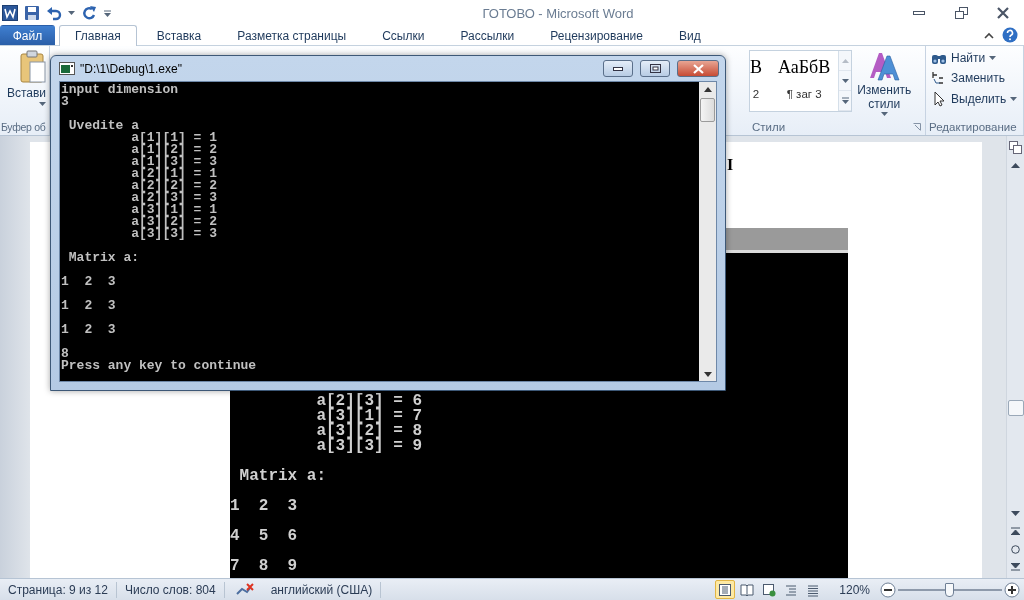 The width and height of the screenshot is (1024, 600). Describe the element at coordinates (131, 68) in the screenshot. I see `console-title: "D:\1\Debug\1.exe"` at that location.